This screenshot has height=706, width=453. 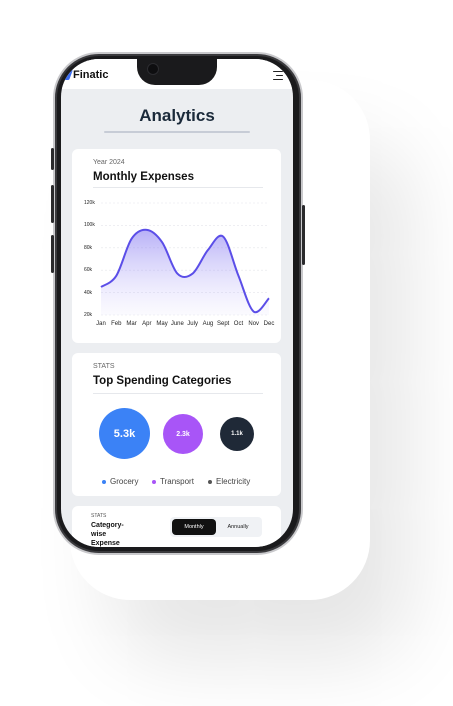 I want to click on volume-up-button, so click(x=52, y=204).